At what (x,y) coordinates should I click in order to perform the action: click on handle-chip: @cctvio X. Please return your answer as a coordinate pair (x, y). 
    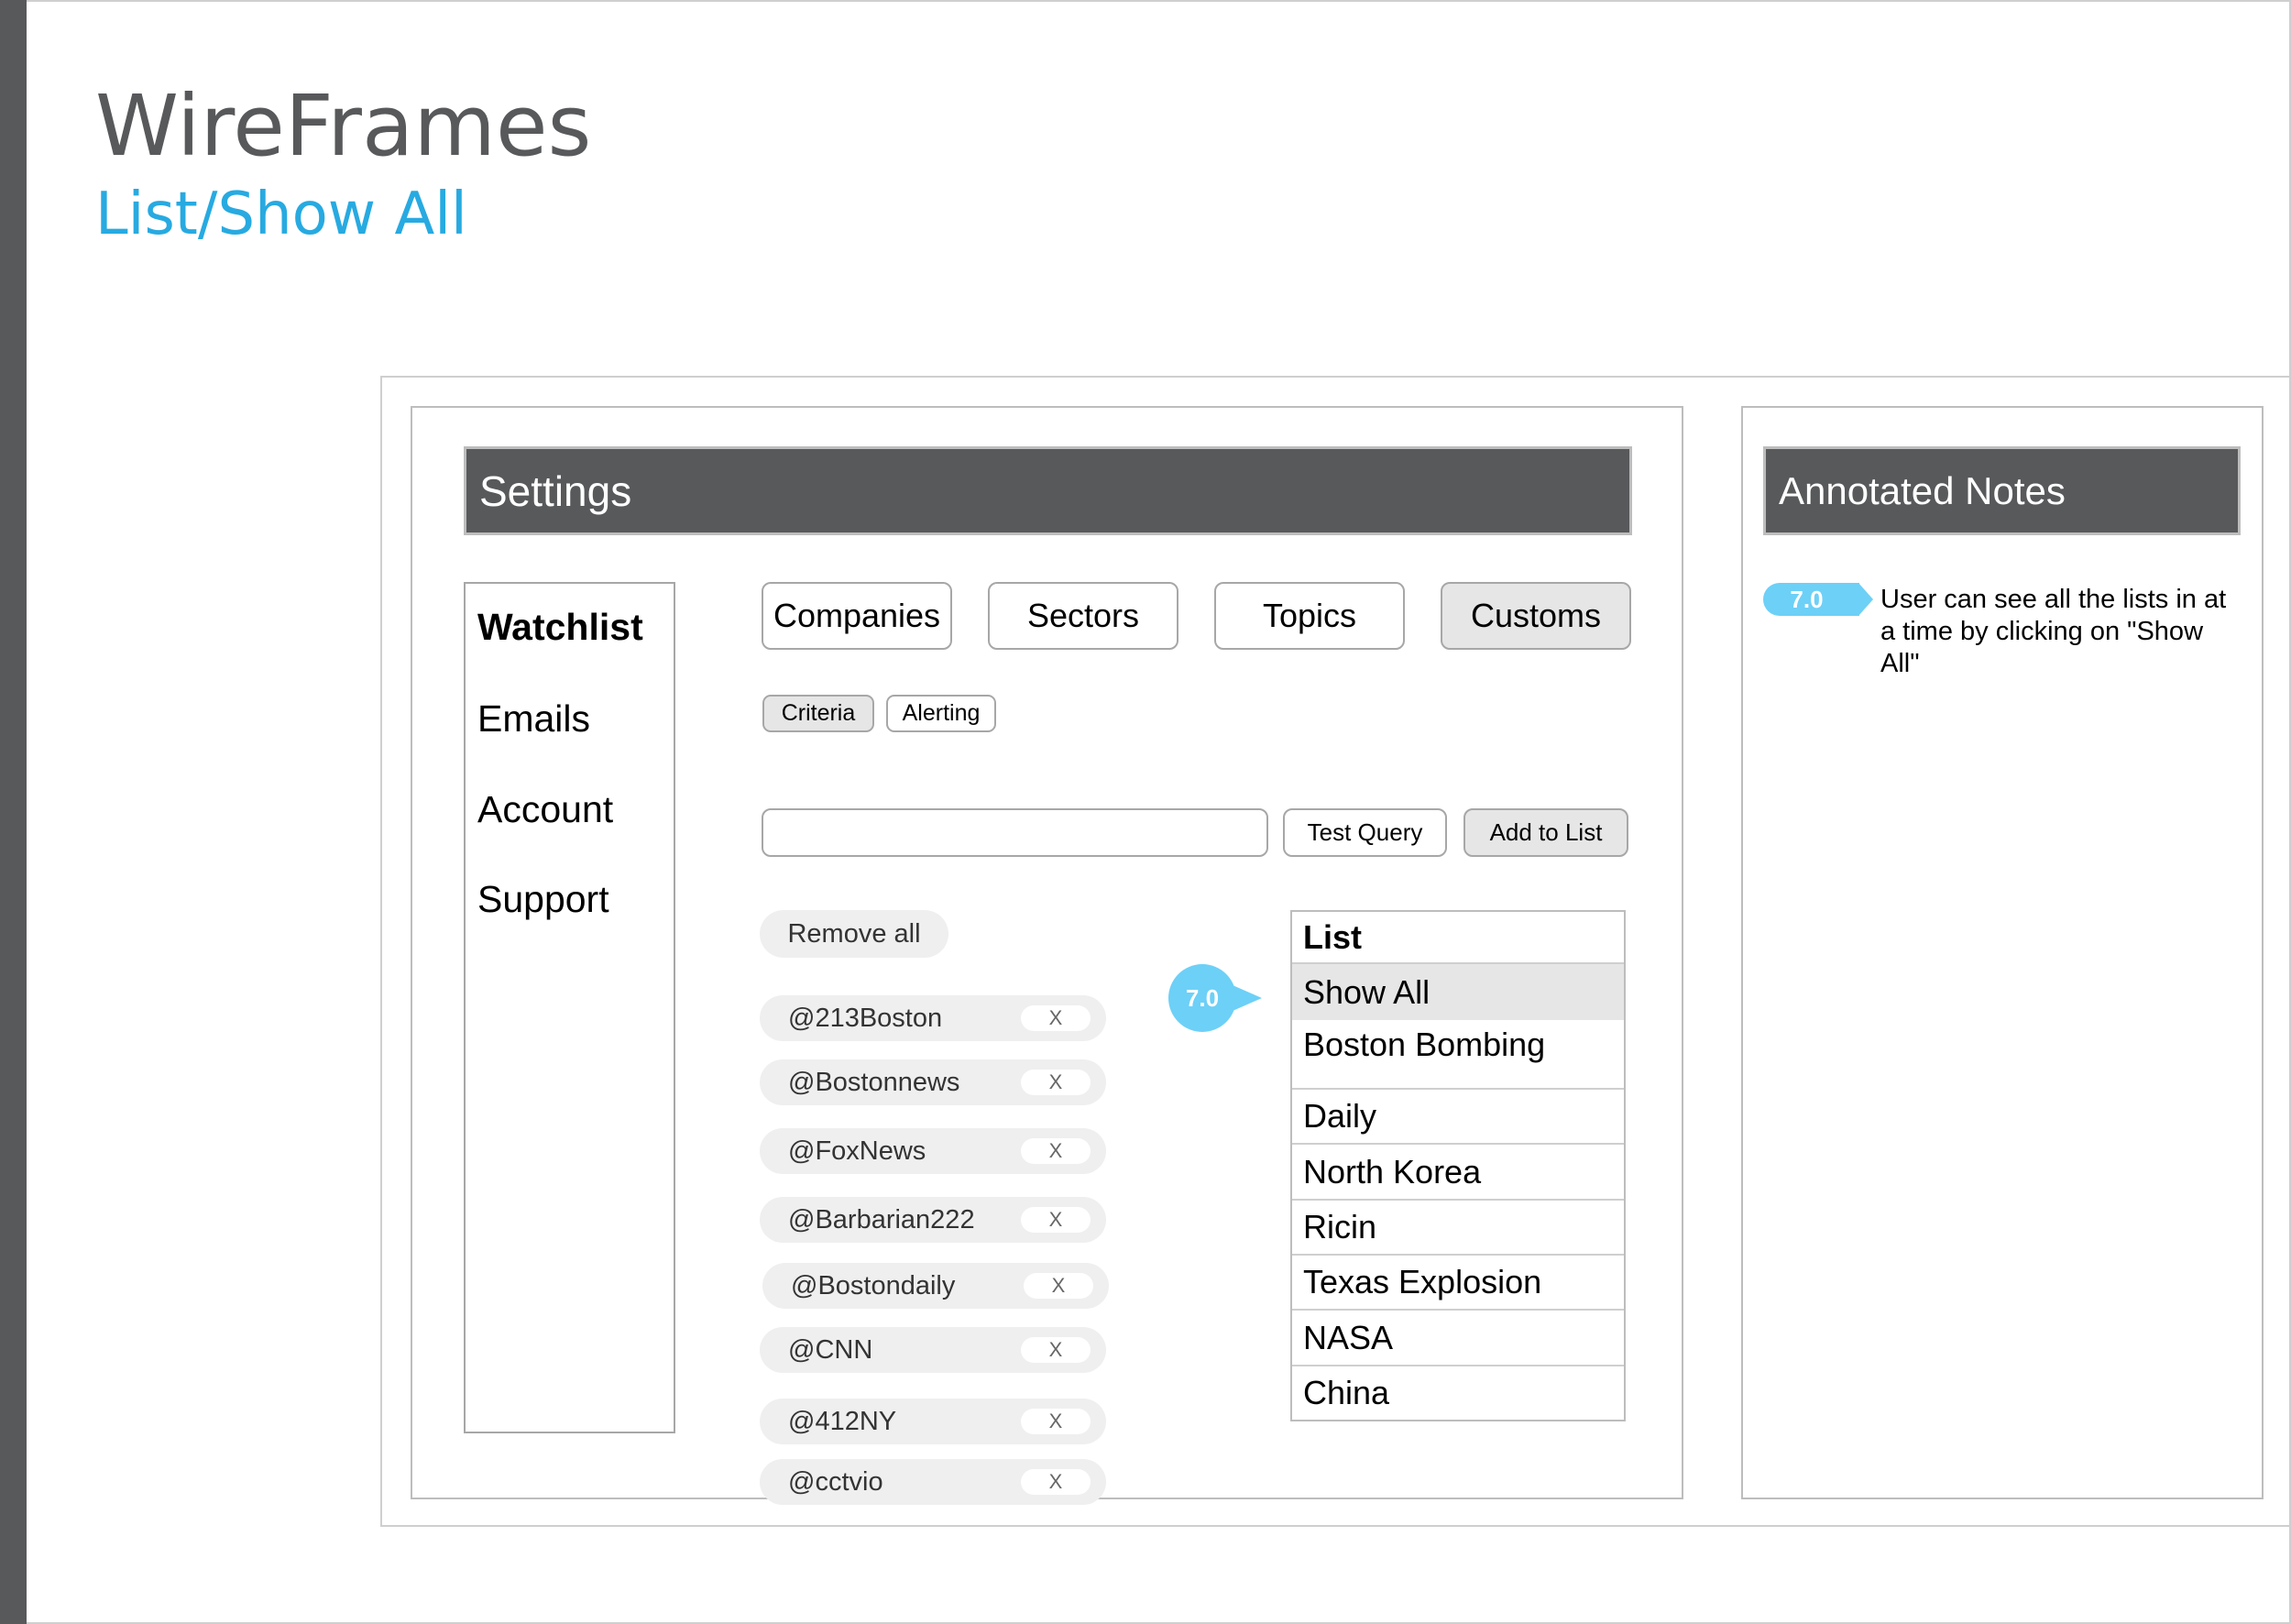
    Looking at the image, I should click on (933, 1482).